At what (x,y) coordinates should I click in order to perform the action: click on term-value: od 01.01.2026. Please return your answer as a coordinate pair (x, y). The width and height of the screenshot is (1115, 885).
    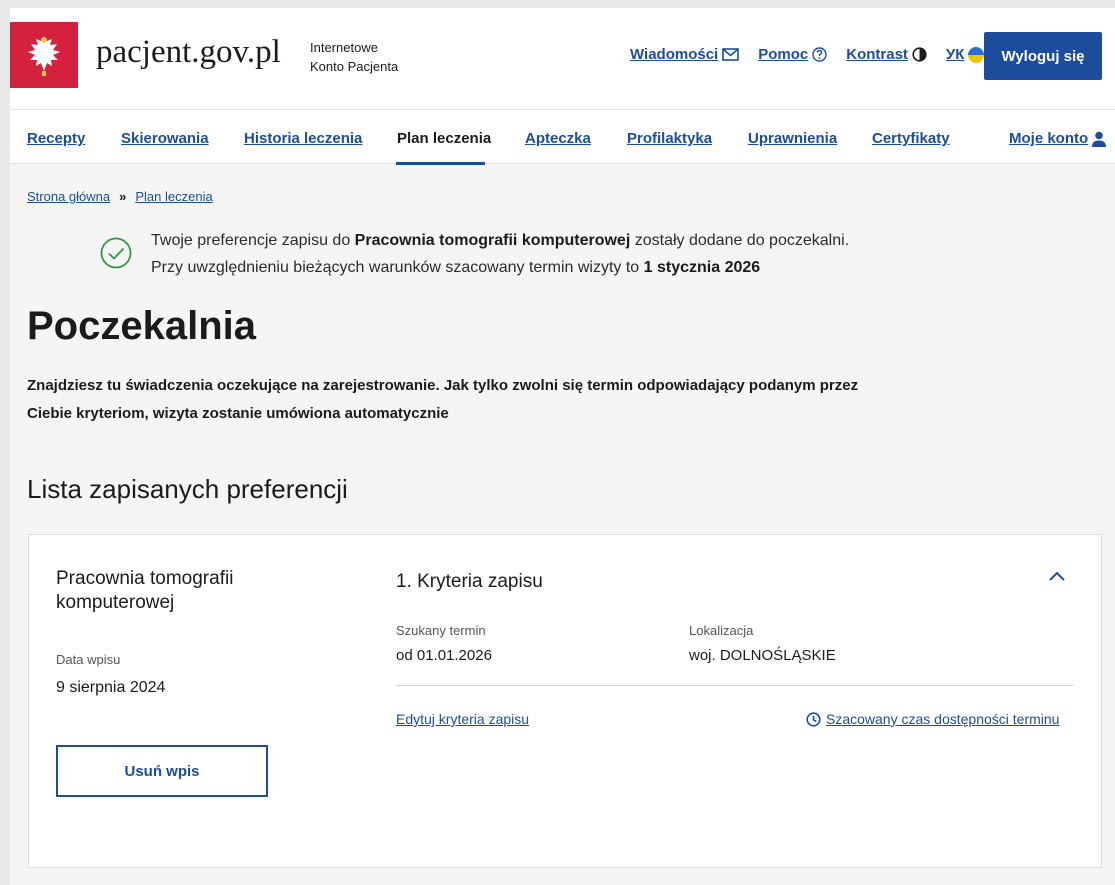
    Looking at the image, I should click on (444, 655).